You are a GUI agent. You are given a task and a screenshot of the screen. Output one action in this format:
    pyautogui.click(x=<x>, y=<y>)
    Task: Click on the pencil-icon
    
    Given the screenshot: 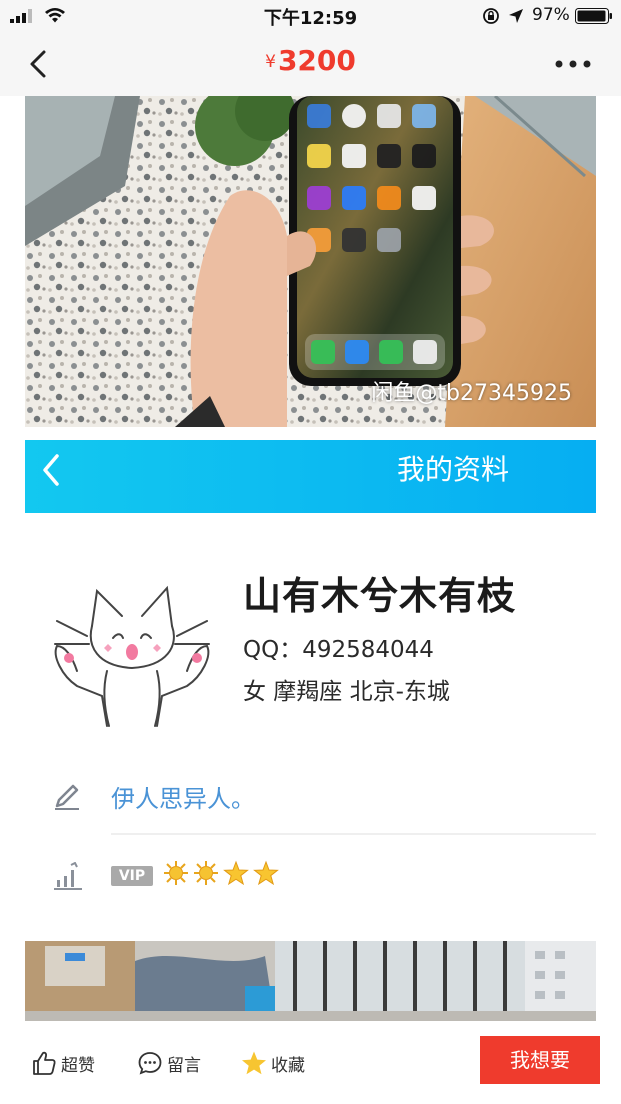 What is the action you would take?
    pyautogui.click(x=67, y=797)
    